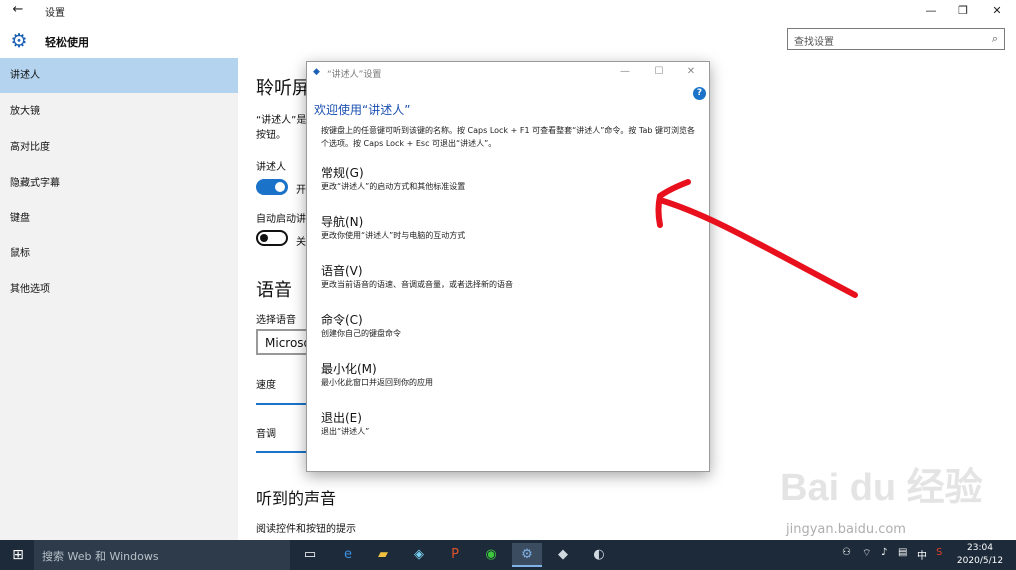 This screenshot has width=1016, height=570. What do you see at coordinates (301, 242) in the screenshot?
I see `autostart-toggle-state: 关` at bounding box center [301, 242].